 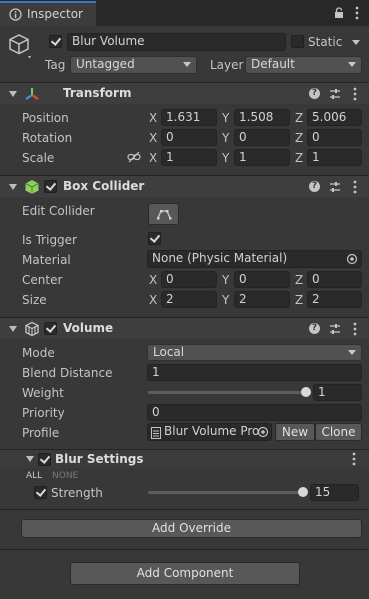 I want to click on rotation-x-field: 0, so click(x=189, y=137).